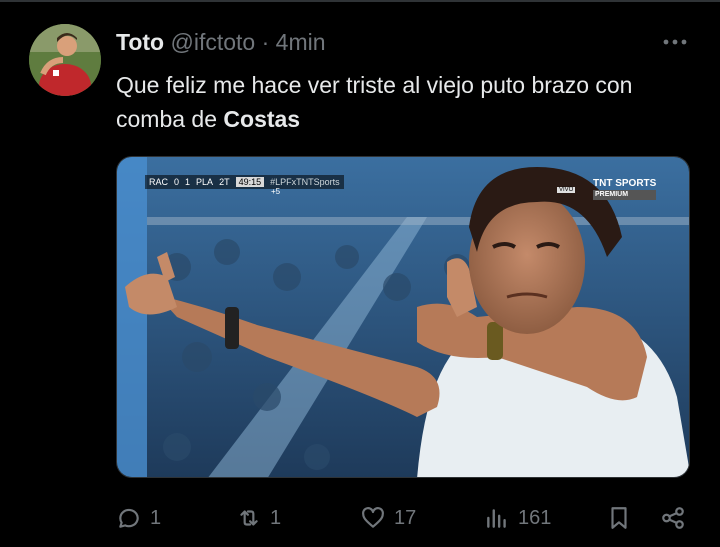  I want to click on more-icon, so click(675, 42).